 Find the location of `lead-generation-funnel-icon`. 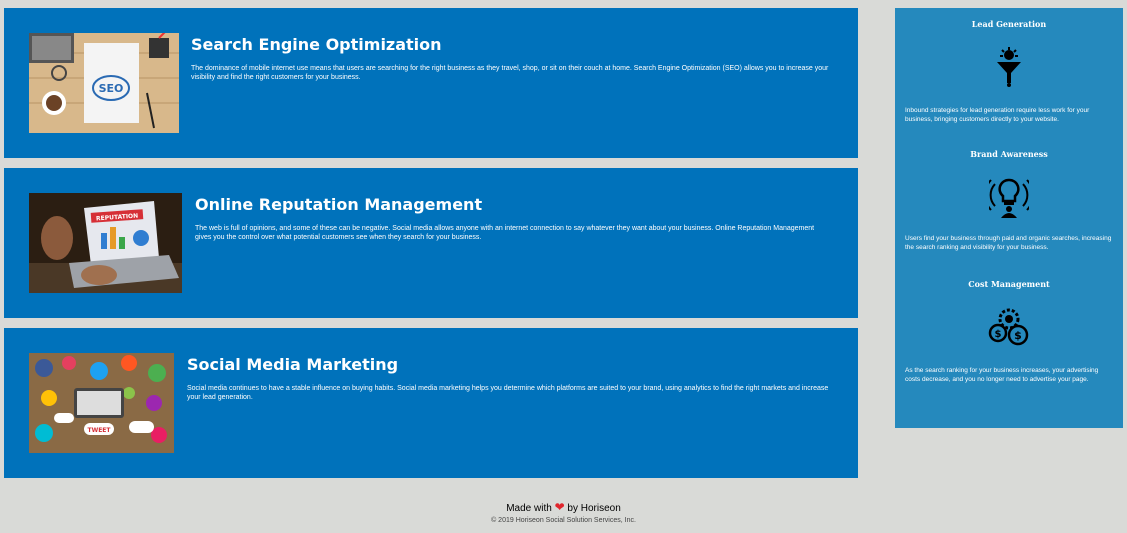

lead-generation-funnel-icon is located at coordinates (1009, 67).